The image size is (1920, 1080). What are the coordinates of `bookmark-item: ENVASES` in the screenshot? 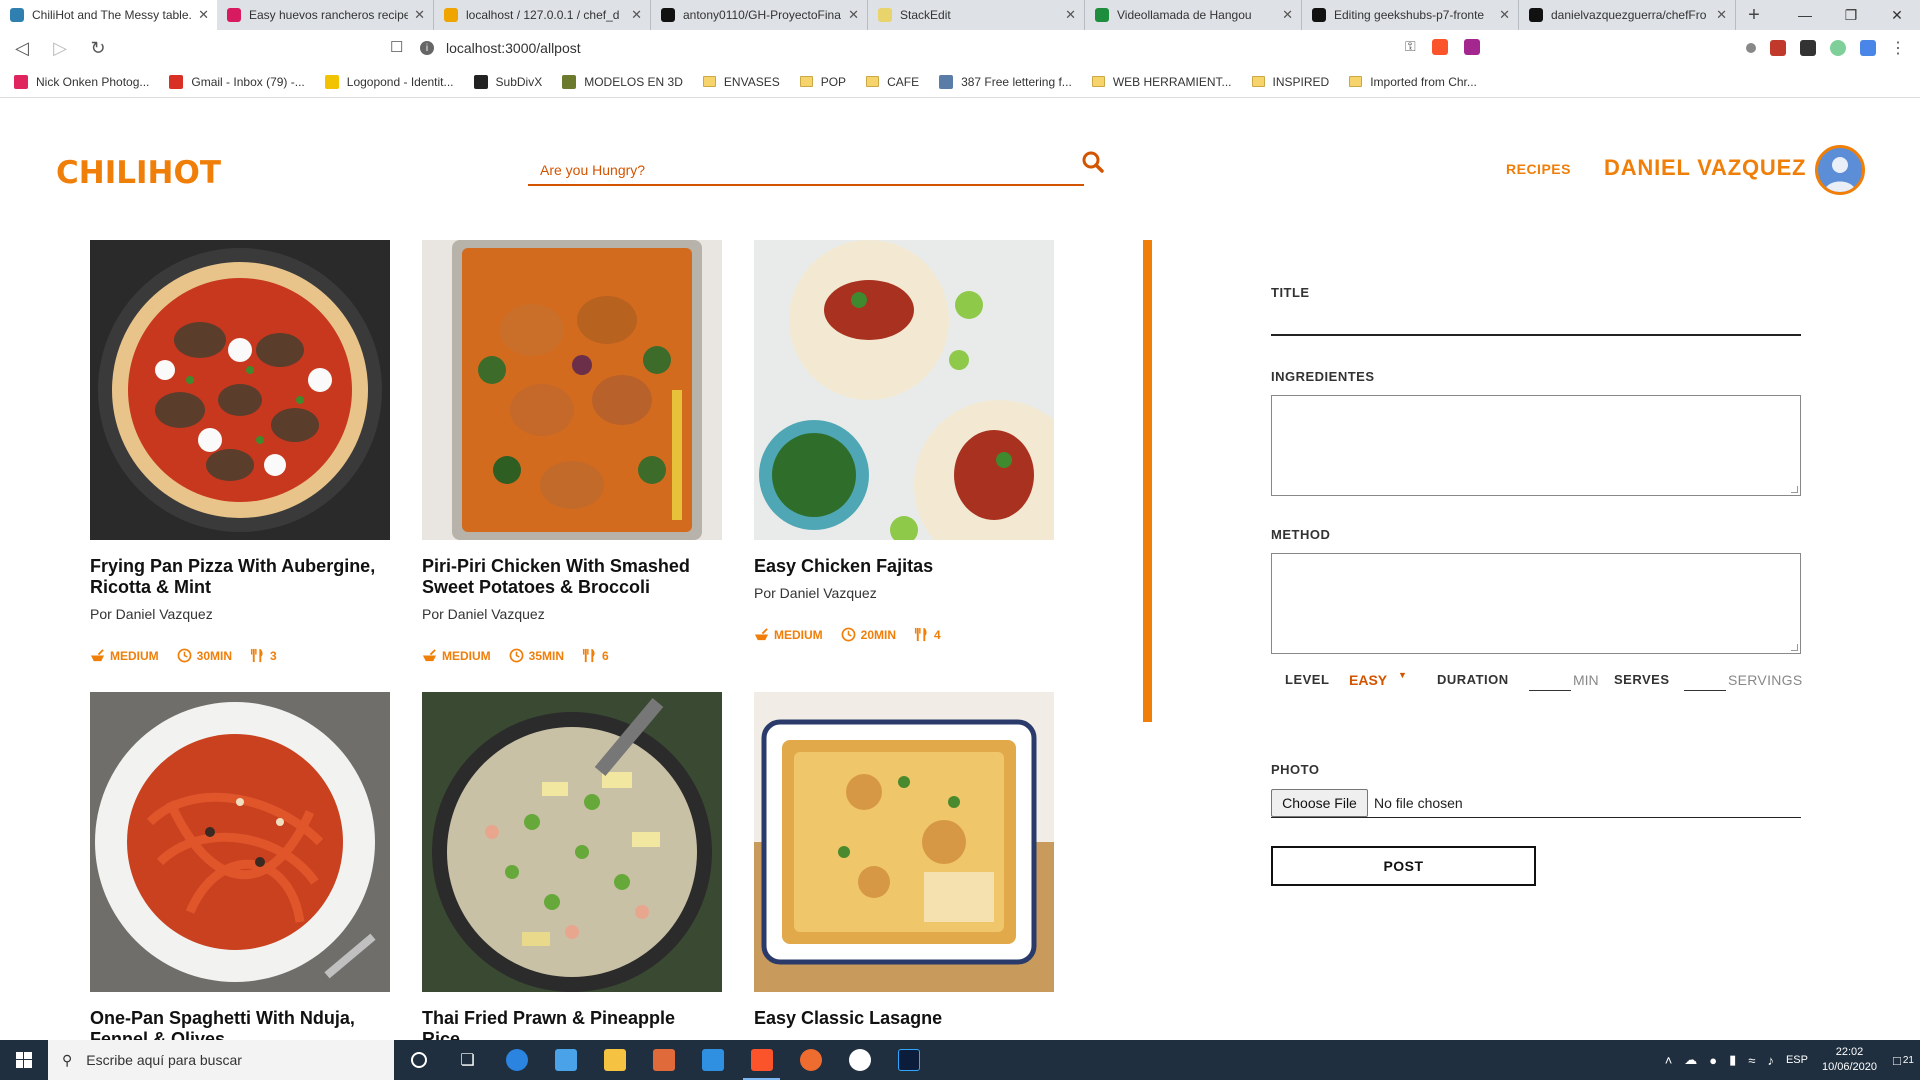 It's located at (741, 82).